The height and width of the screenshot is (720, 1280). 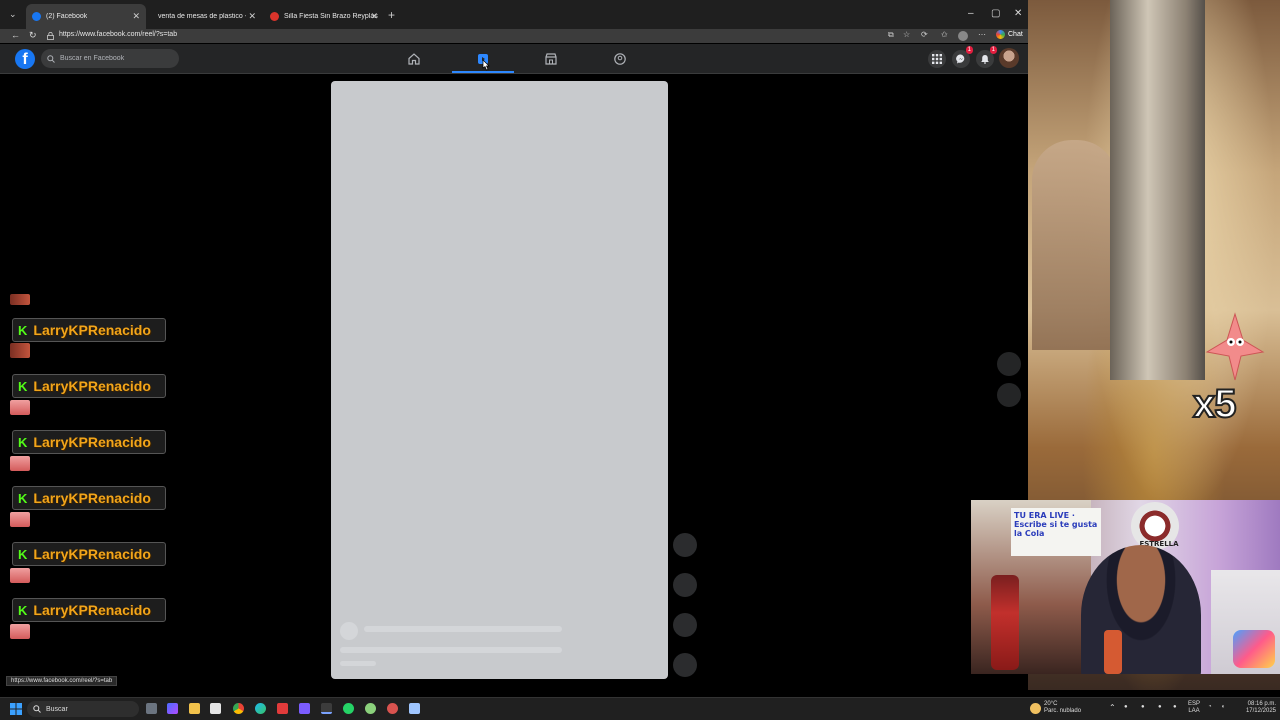 What do you see at coordinates (326, 708) in the screenshot?
I see `obs-icon` at bounding box center [326, 708].